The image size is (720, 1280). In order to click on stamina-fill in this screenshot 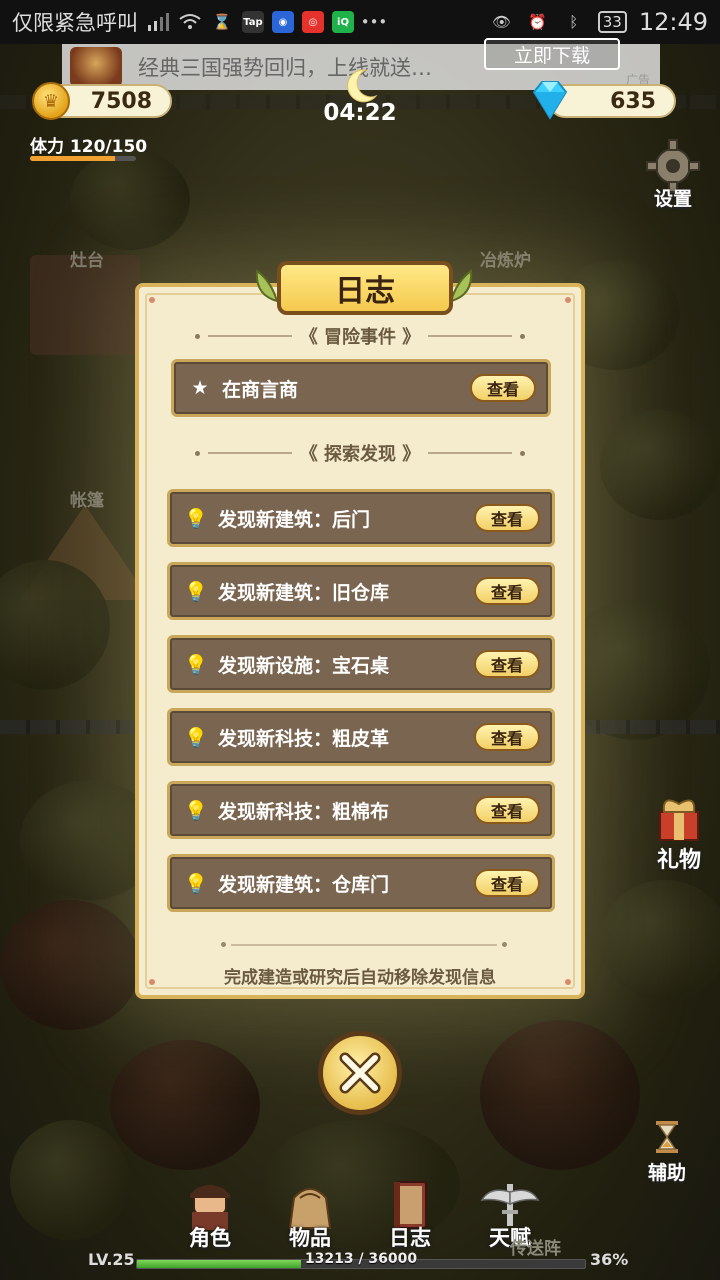, I will do `click(72, 158)`.